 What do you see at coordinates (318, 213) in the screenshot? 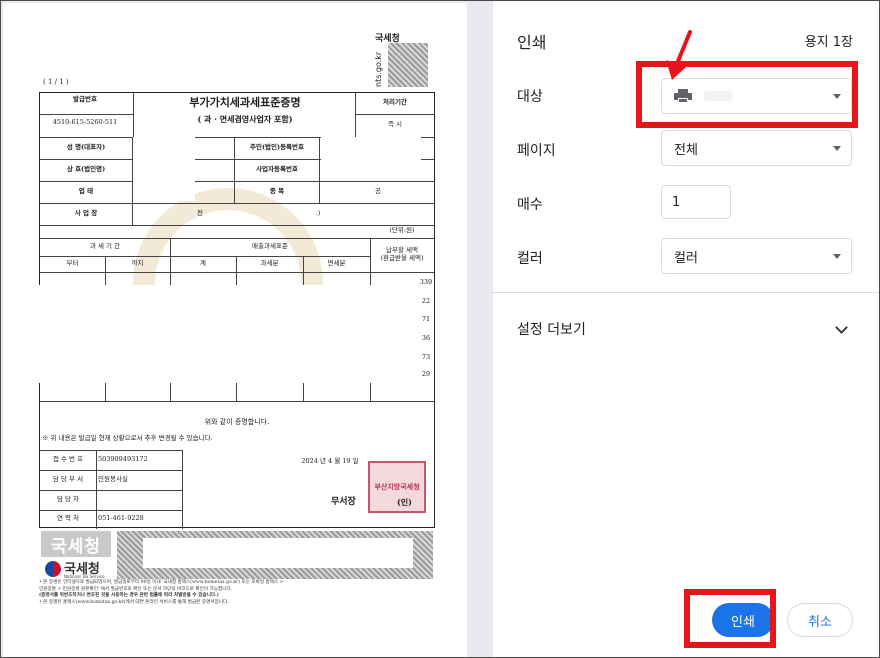
I see `address-tail: .)` at bounding box center [318, 213].